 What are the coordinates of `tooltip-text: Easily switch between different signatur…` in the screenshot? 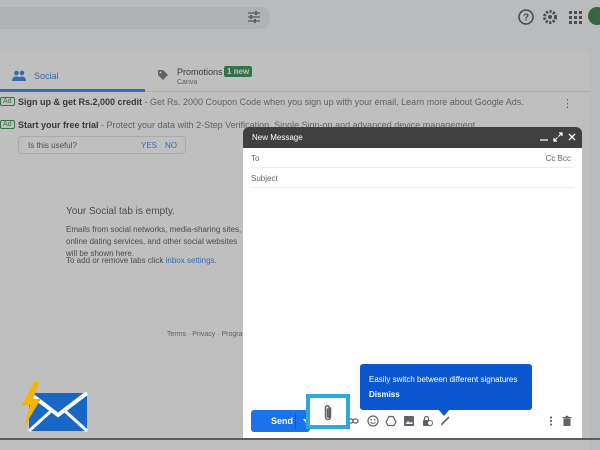 It's located at (443, 379).